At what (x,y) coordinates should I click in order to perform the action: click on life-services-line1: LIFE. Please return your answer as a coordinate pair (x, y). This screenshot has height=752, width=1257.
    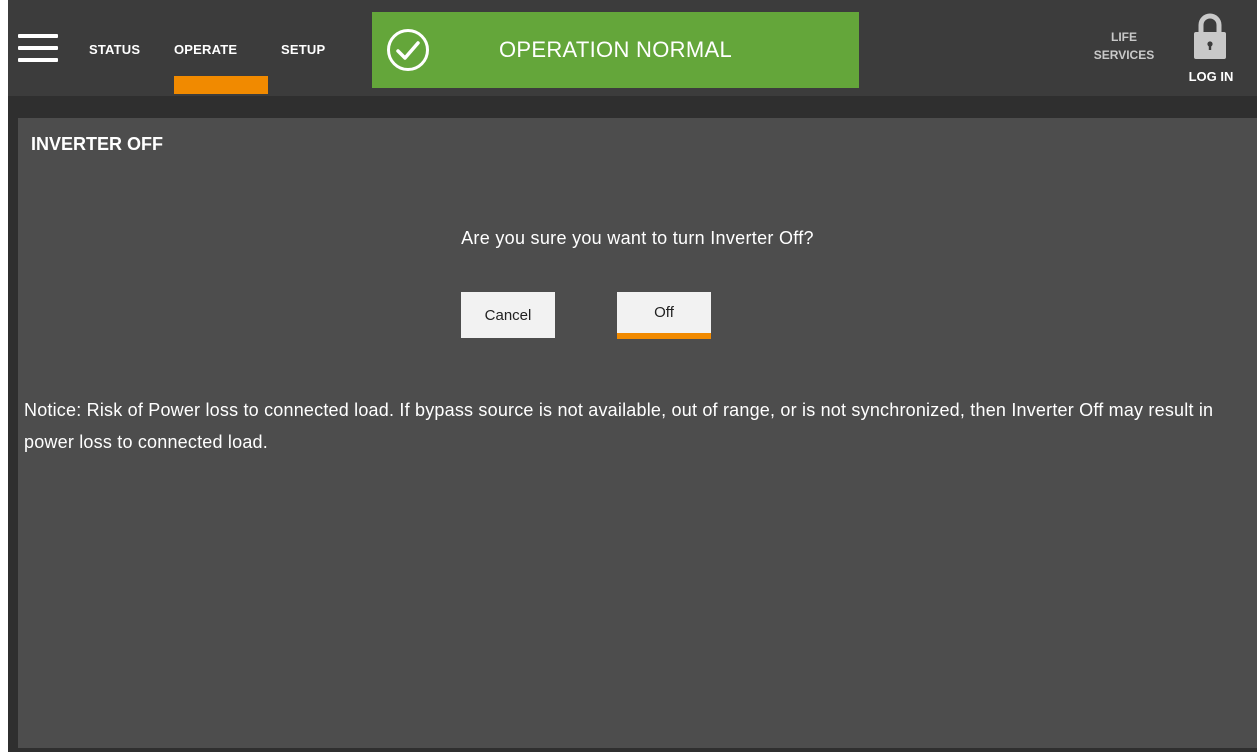
    Looking at the image, I should click on (1124, 37).